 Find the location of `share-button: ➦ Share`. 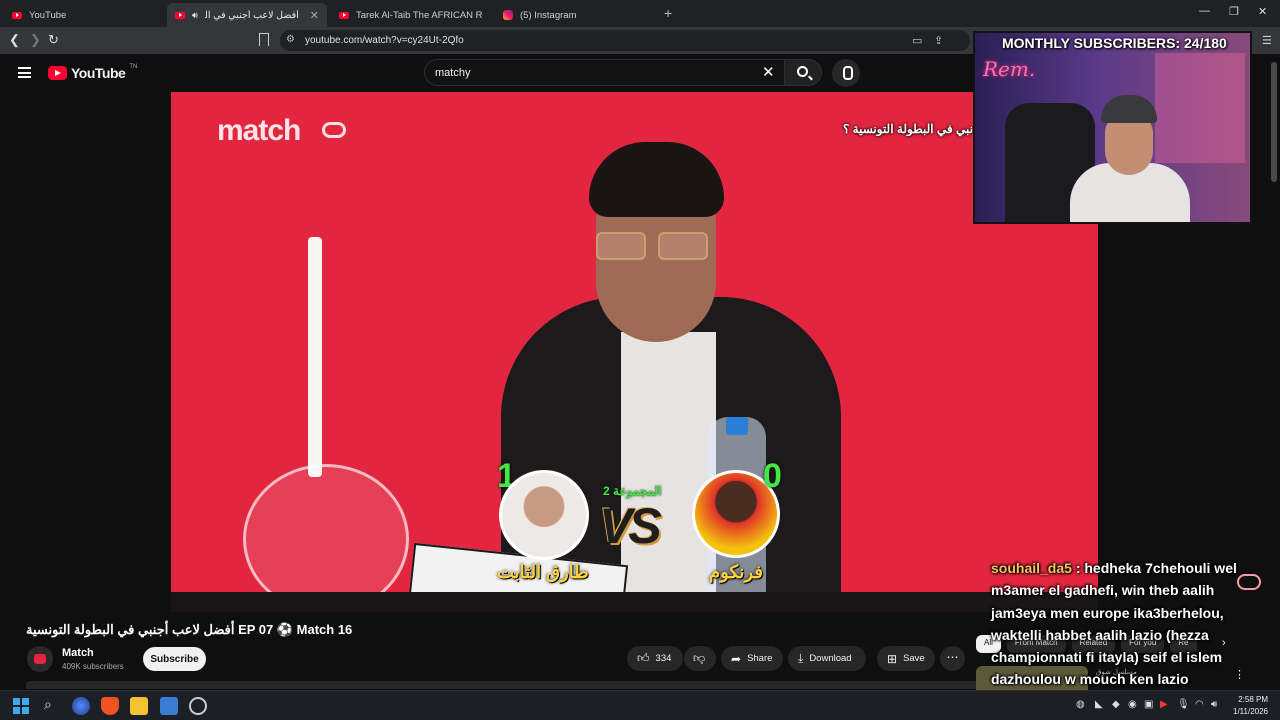

share-button: ➦ Share is located at coordinates (752, 658).